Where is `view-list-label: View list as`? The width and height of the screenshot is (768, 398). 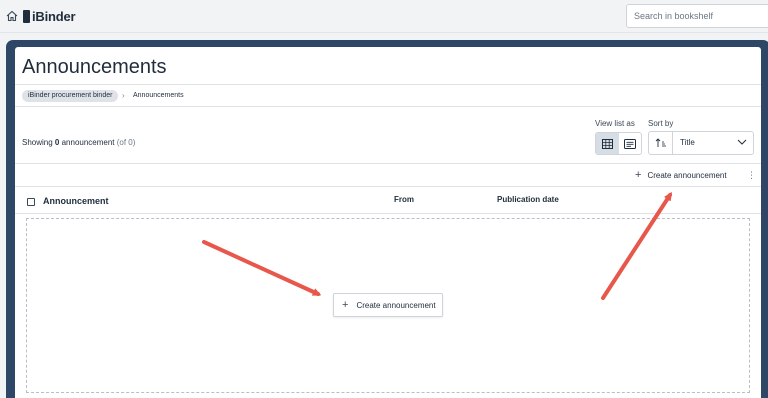 view-list-label: View list as is located at coordinates (615, 123).